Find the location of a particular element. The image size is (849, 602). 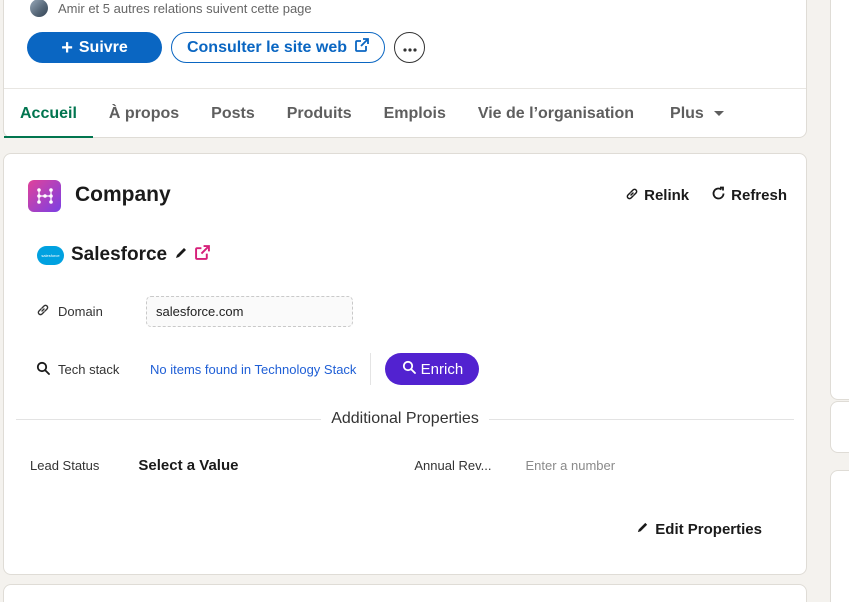

tech-stack-label-text: Tech stack is located at coordinates (89, 369).